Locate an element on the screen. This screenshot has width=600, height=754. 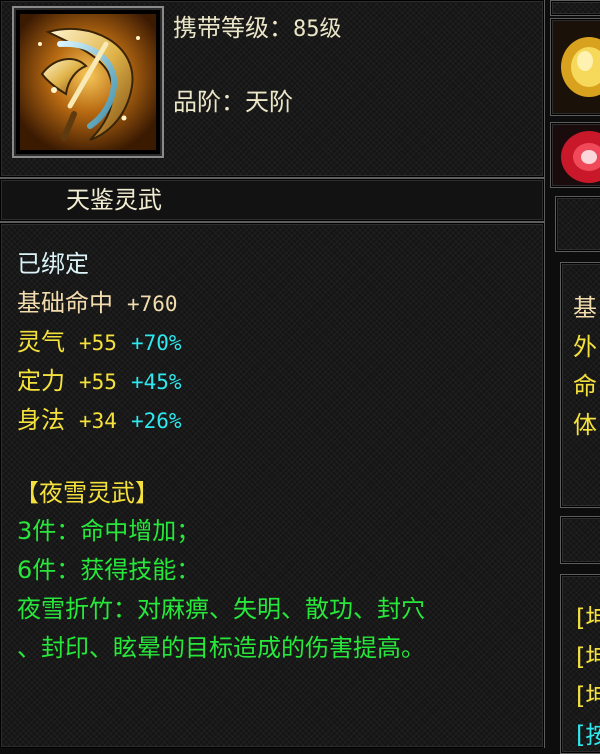
red-gem-icon is located at coordinates (580, 157).